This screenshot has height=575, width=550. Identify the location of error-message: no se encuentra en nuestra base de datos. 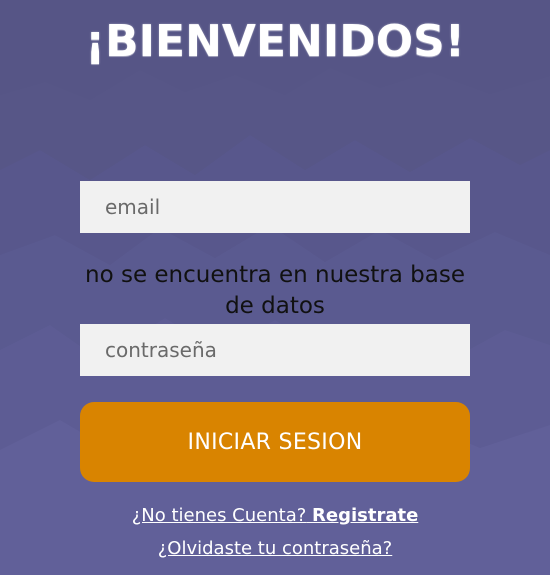
(275, 290).